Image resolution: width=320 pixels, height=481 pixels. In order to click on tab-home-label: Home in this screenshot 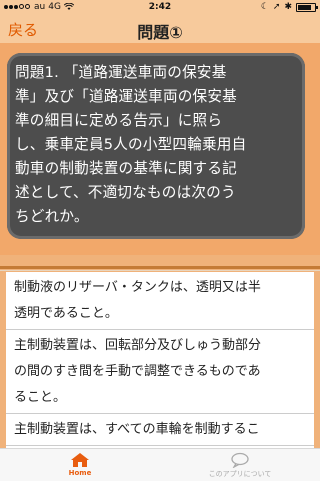, I will do `click(80, 473)`.